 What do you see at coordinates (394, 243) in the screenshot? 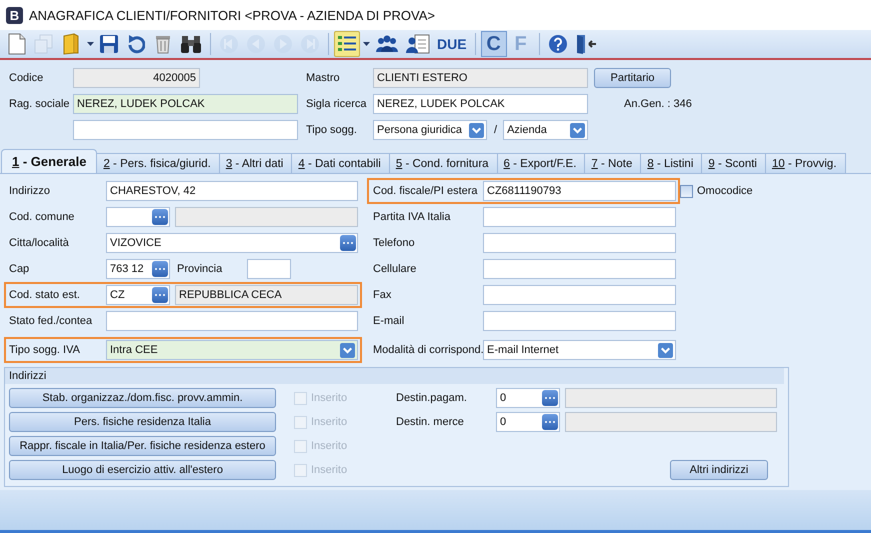
I see `field-label: Telefono` at bounding box center [394, 243].